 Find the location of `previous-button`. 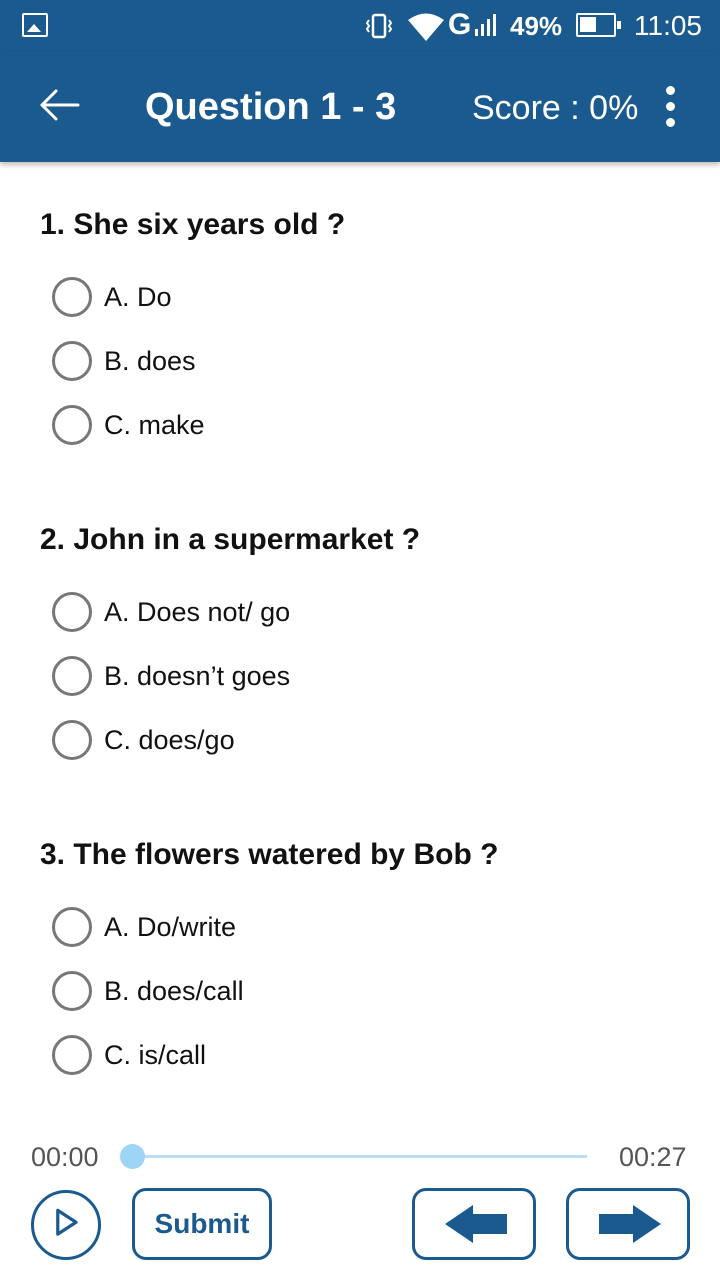

previous-button is located at coordinates (474, 1224).